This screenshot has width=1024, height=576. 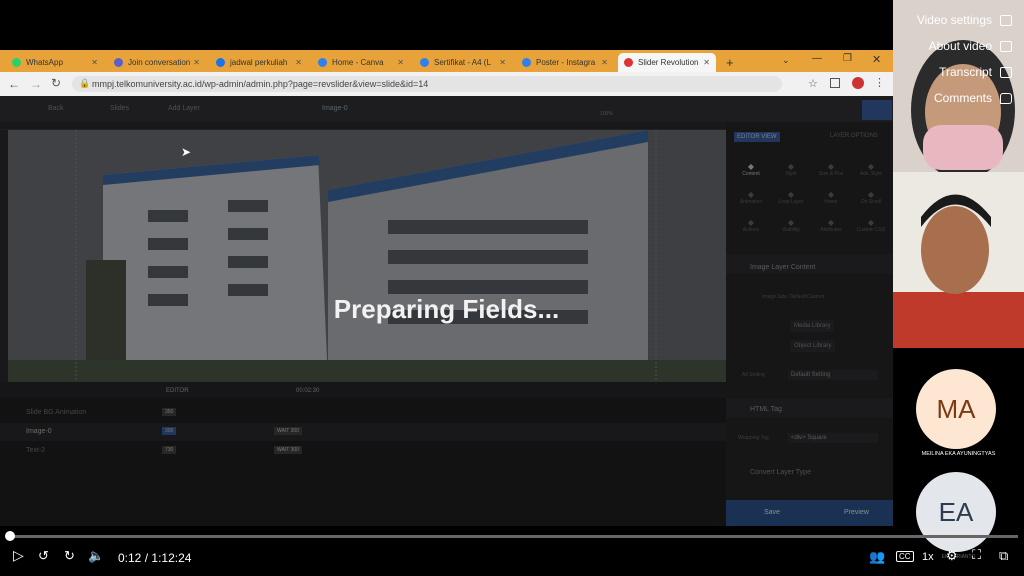 What do you see at coordinates (36, 84) in the screenshot?
I see `forward-arrow-icon: →` at bounding box center [36, 84].